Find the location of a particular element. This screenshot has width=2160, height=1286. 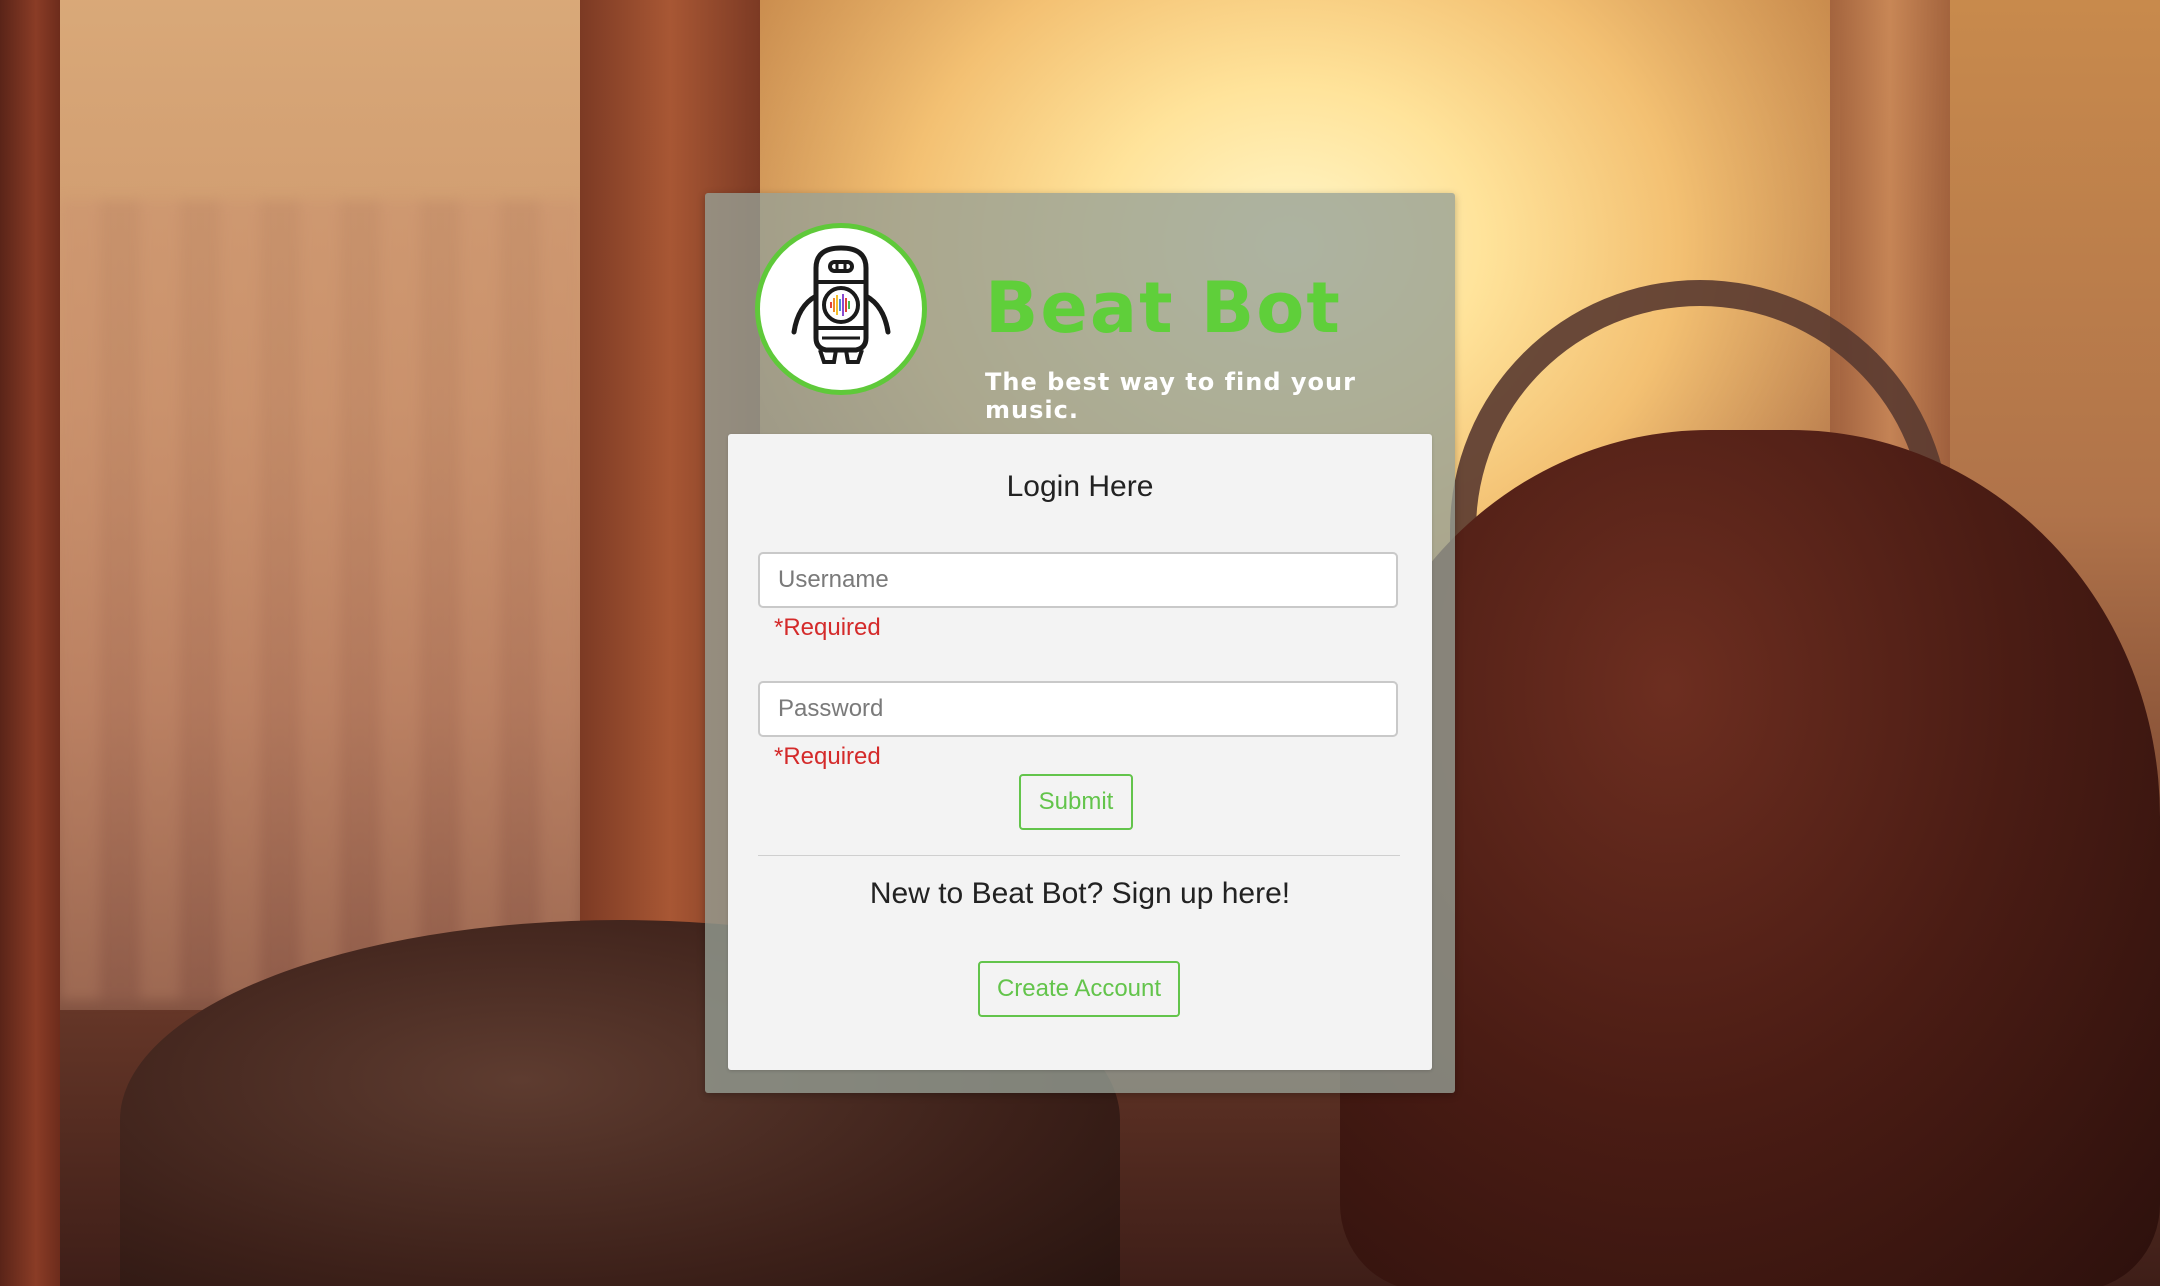

submit-button: Submit is located at coordinates (1076, 802).